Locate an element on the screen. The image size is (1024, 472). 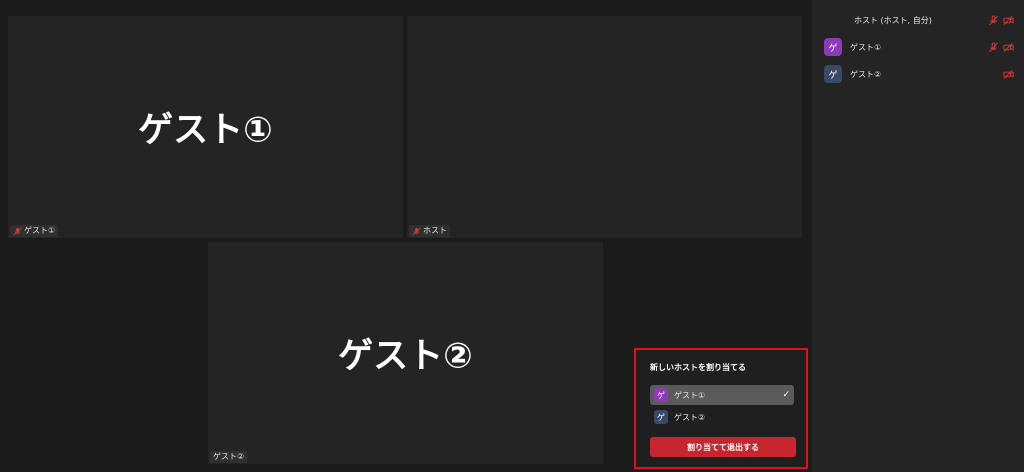
tile-name-label: ホスト is located at coordinates (429, 231).